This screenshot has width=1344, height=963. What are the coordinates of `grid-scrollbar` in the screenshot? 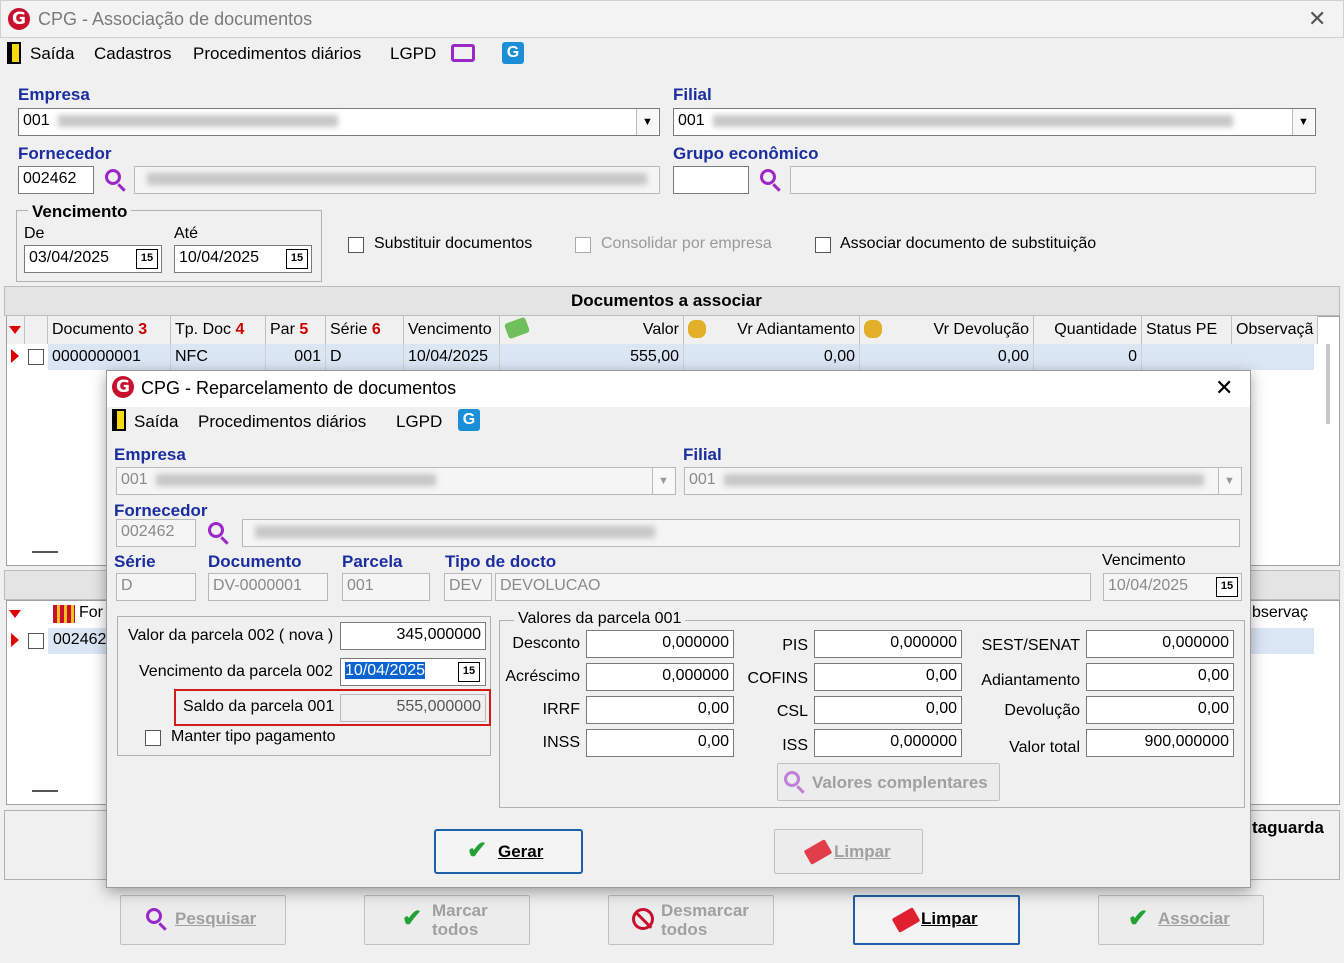 It's located at (1328, 384).